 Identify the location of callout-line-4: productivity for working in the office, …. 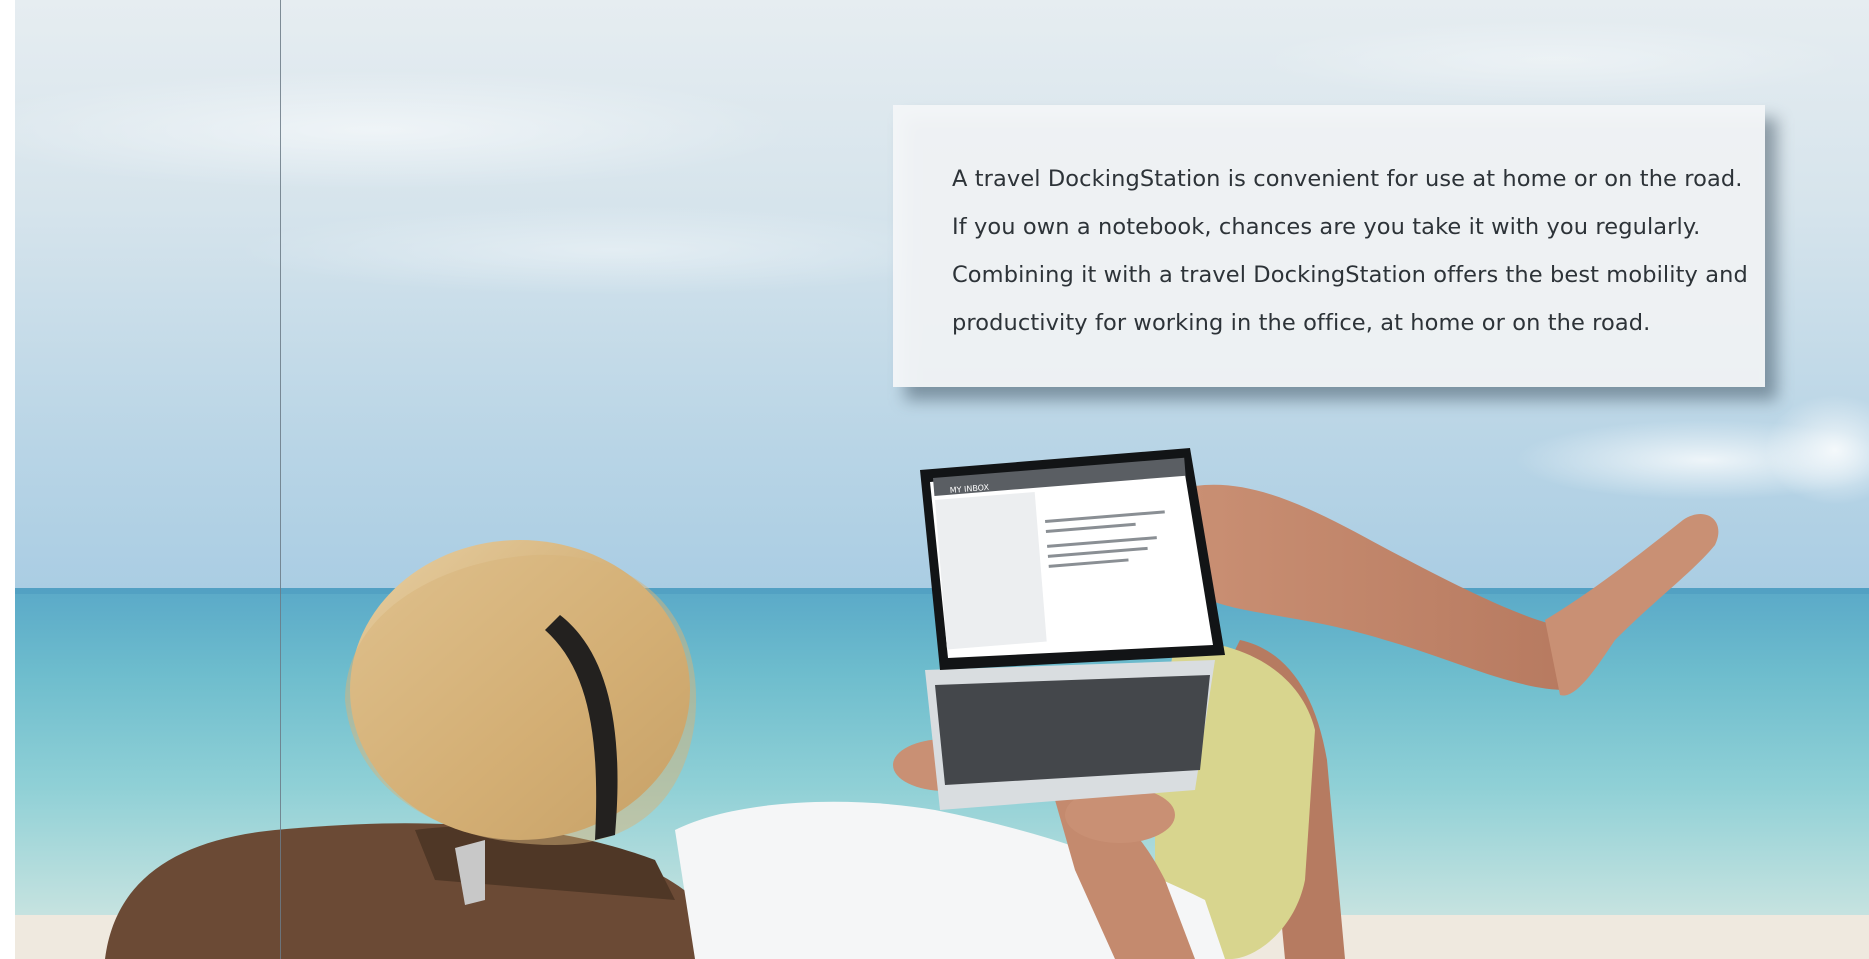
(1301, 323).